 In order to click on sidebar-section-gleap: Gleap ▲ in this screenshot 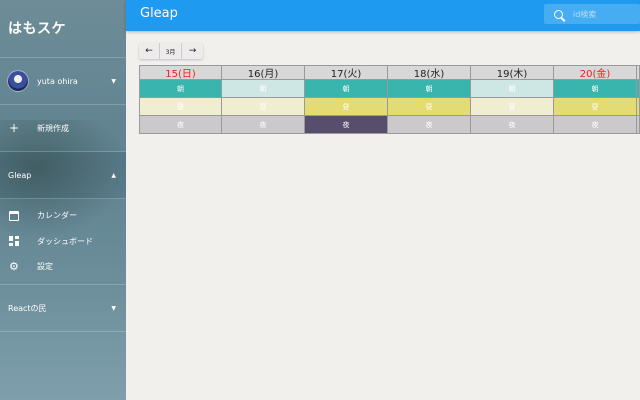, I will do `click(63, 175)`.